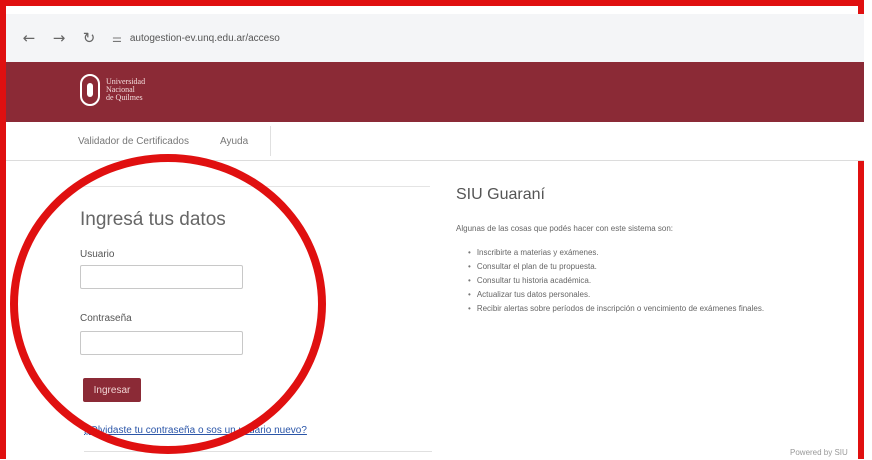 The height and width of the screenshot is (460, 872). Describe the element at coordinates (234, 141) in the screenshot. I see `menu-item-ayuda: Ayuda` at that location.